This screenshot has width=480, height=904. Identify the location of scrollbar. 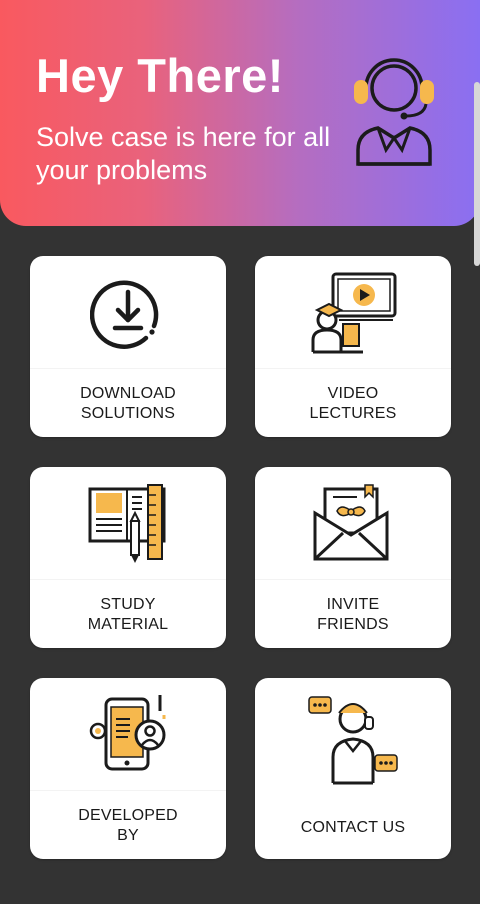
(477, 174).